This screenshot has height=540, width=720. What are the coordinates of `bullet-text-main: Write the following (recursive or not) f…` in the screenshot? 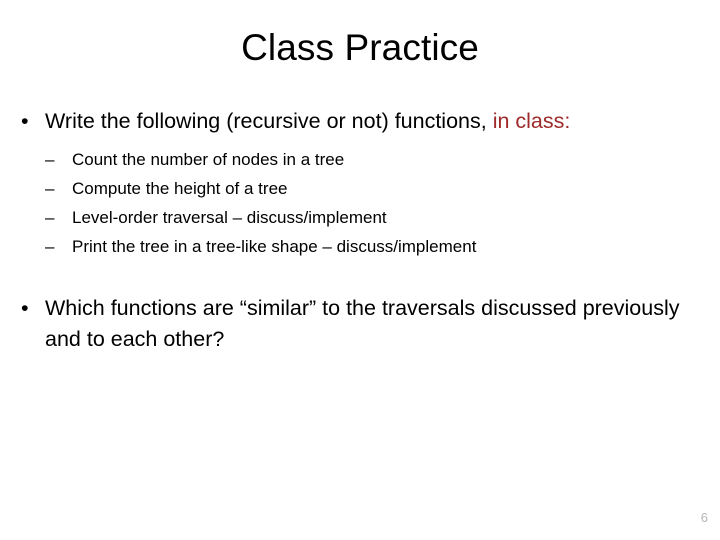 It's located at (269, 121).